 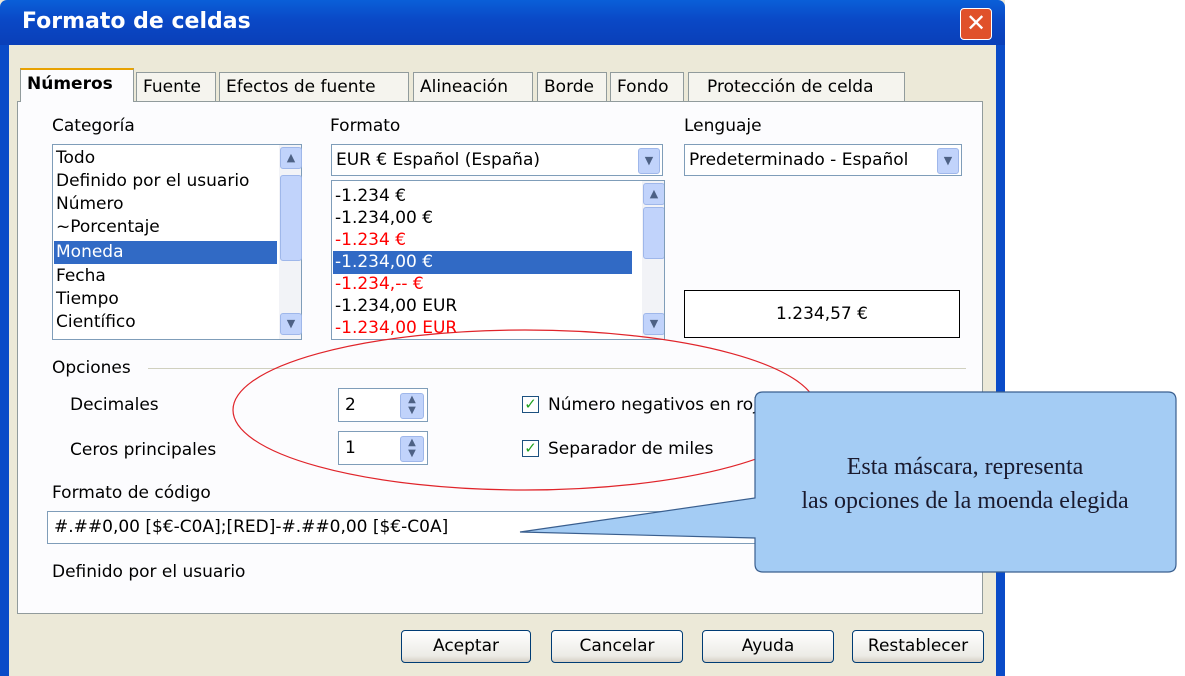 I want to click on highlight-ellipse, so click(x=525, y=410).